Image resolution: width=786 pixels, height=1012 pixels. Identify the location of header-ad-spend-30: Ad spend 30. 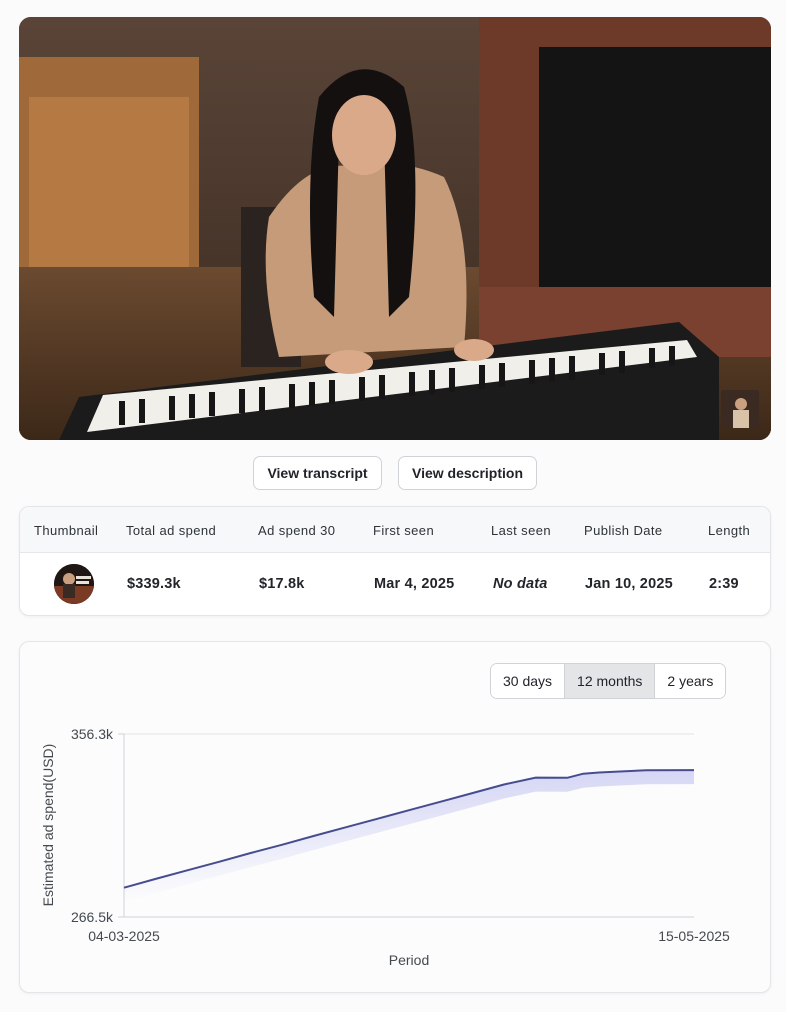
(297, 530).